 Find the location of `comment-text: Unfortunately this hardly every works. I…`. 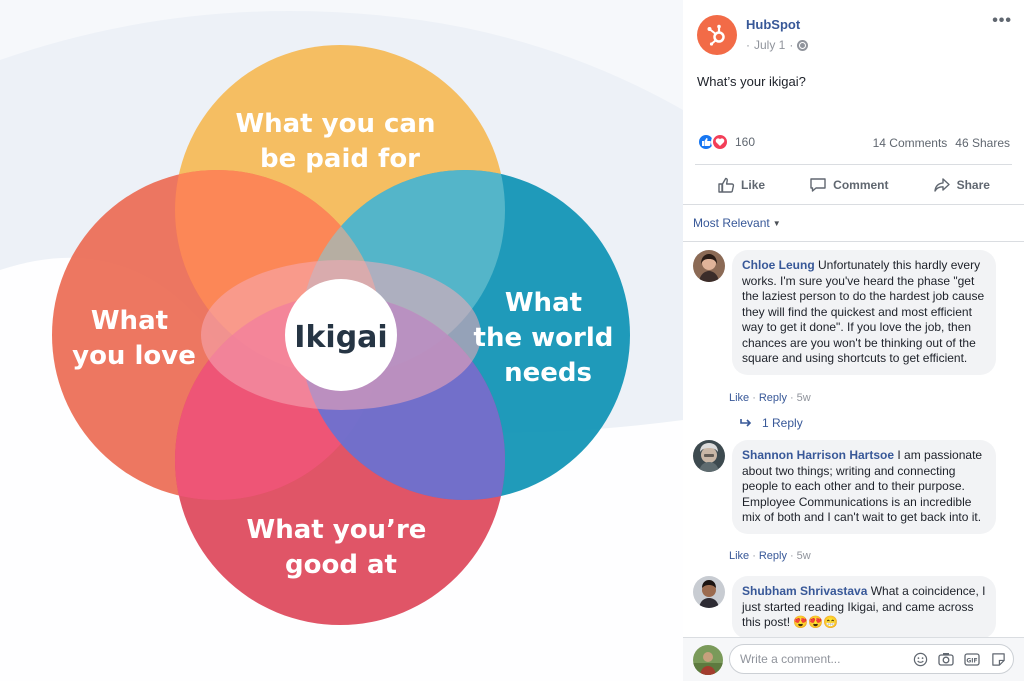

comment-text: Unfortunately this hardly every works. I… is located at coordinates (863, 311).